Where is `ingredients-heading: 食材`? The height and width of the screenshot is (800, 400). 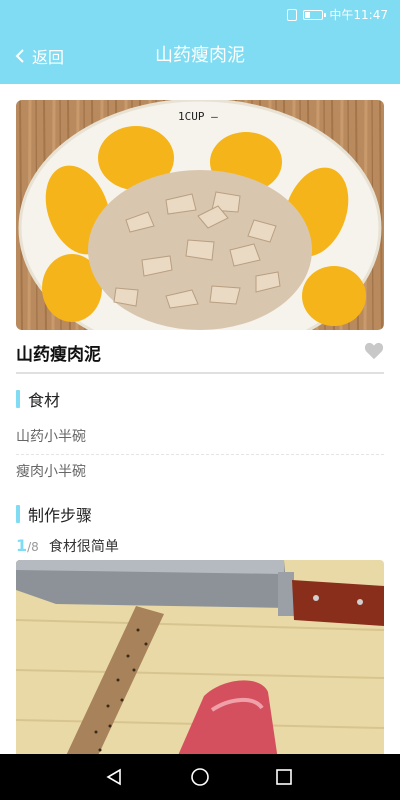
ingredients-heading: 食材 is located at coordinates (38, 399).